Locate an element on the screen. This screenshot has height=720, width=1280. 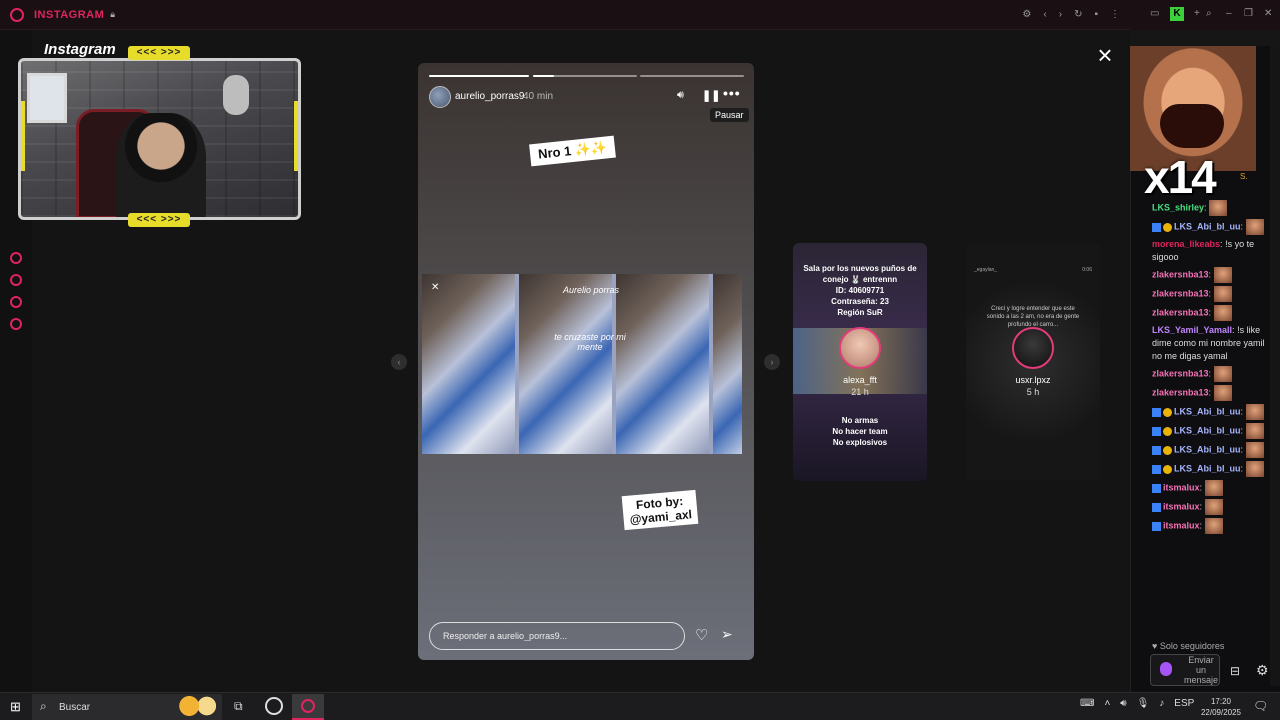
plus-icon: + is located at coordinates (1197, 13).